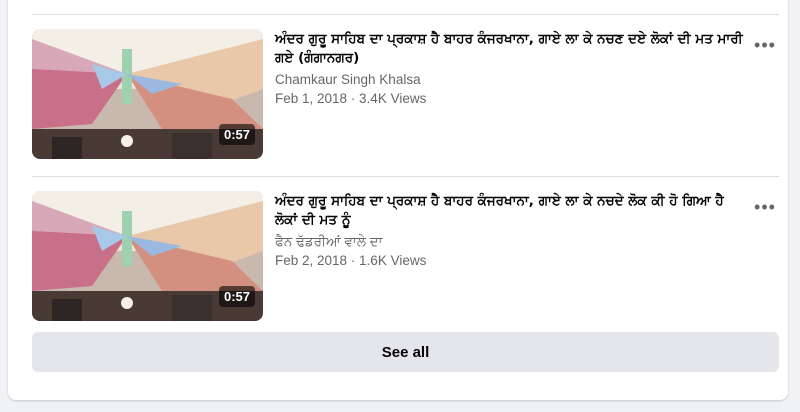 Image resolution: width=800 pixels, height=412 pixels. What do you see at coordinates (351, 260) in the screenshot?
I see `video-stats: Feb 2, 2018 · 1.6K Views` at bounding box center [351, 260].